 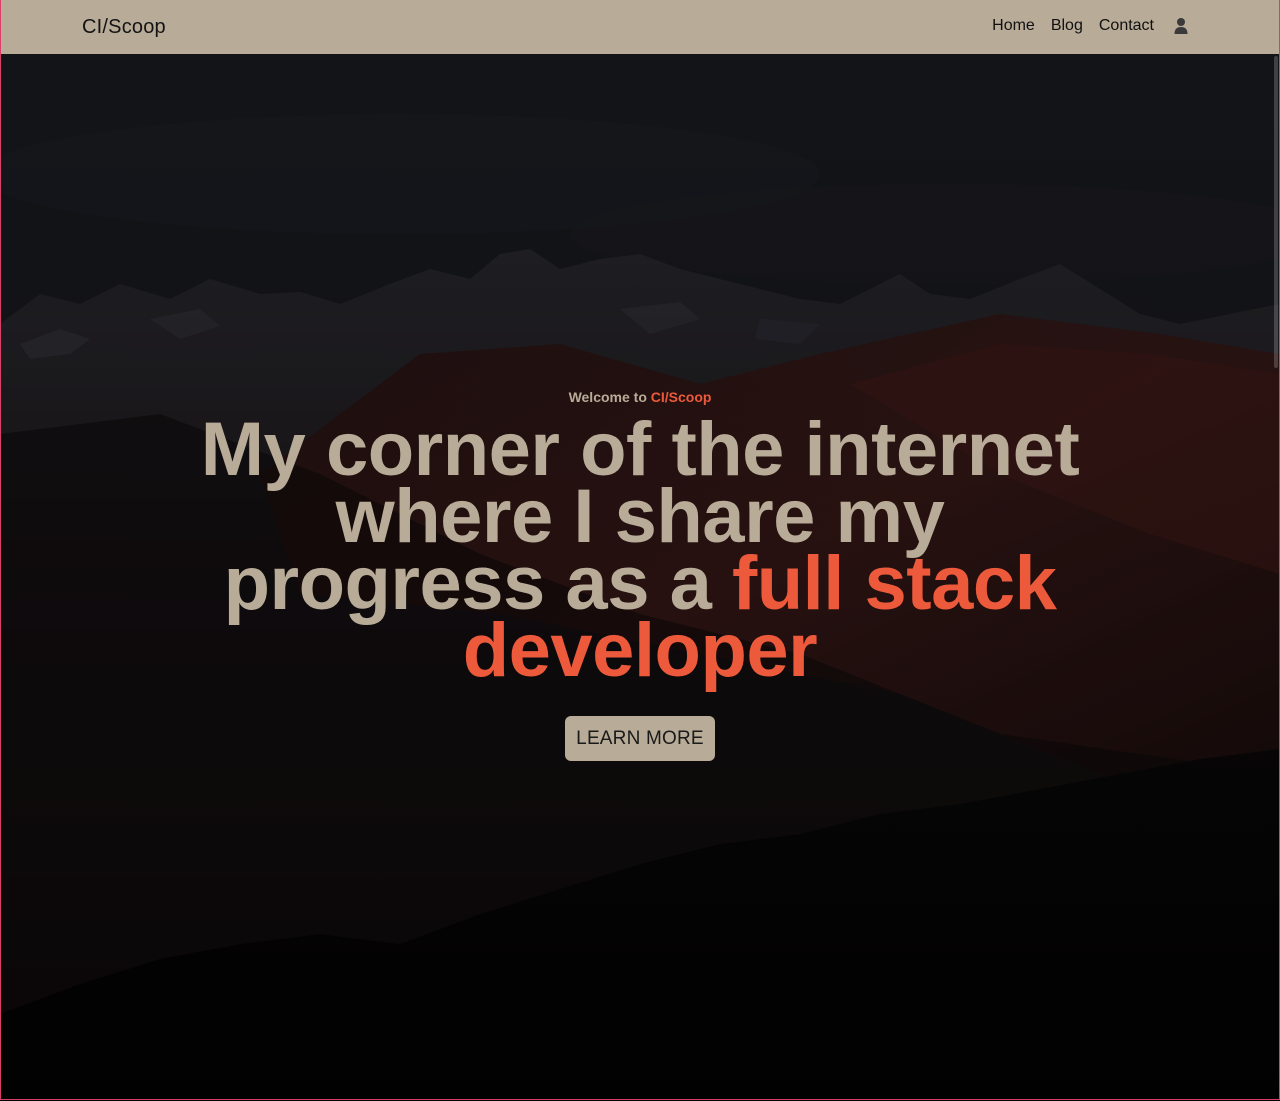 I want to click on user-icon-glyph, so click(x=1181, y=26).